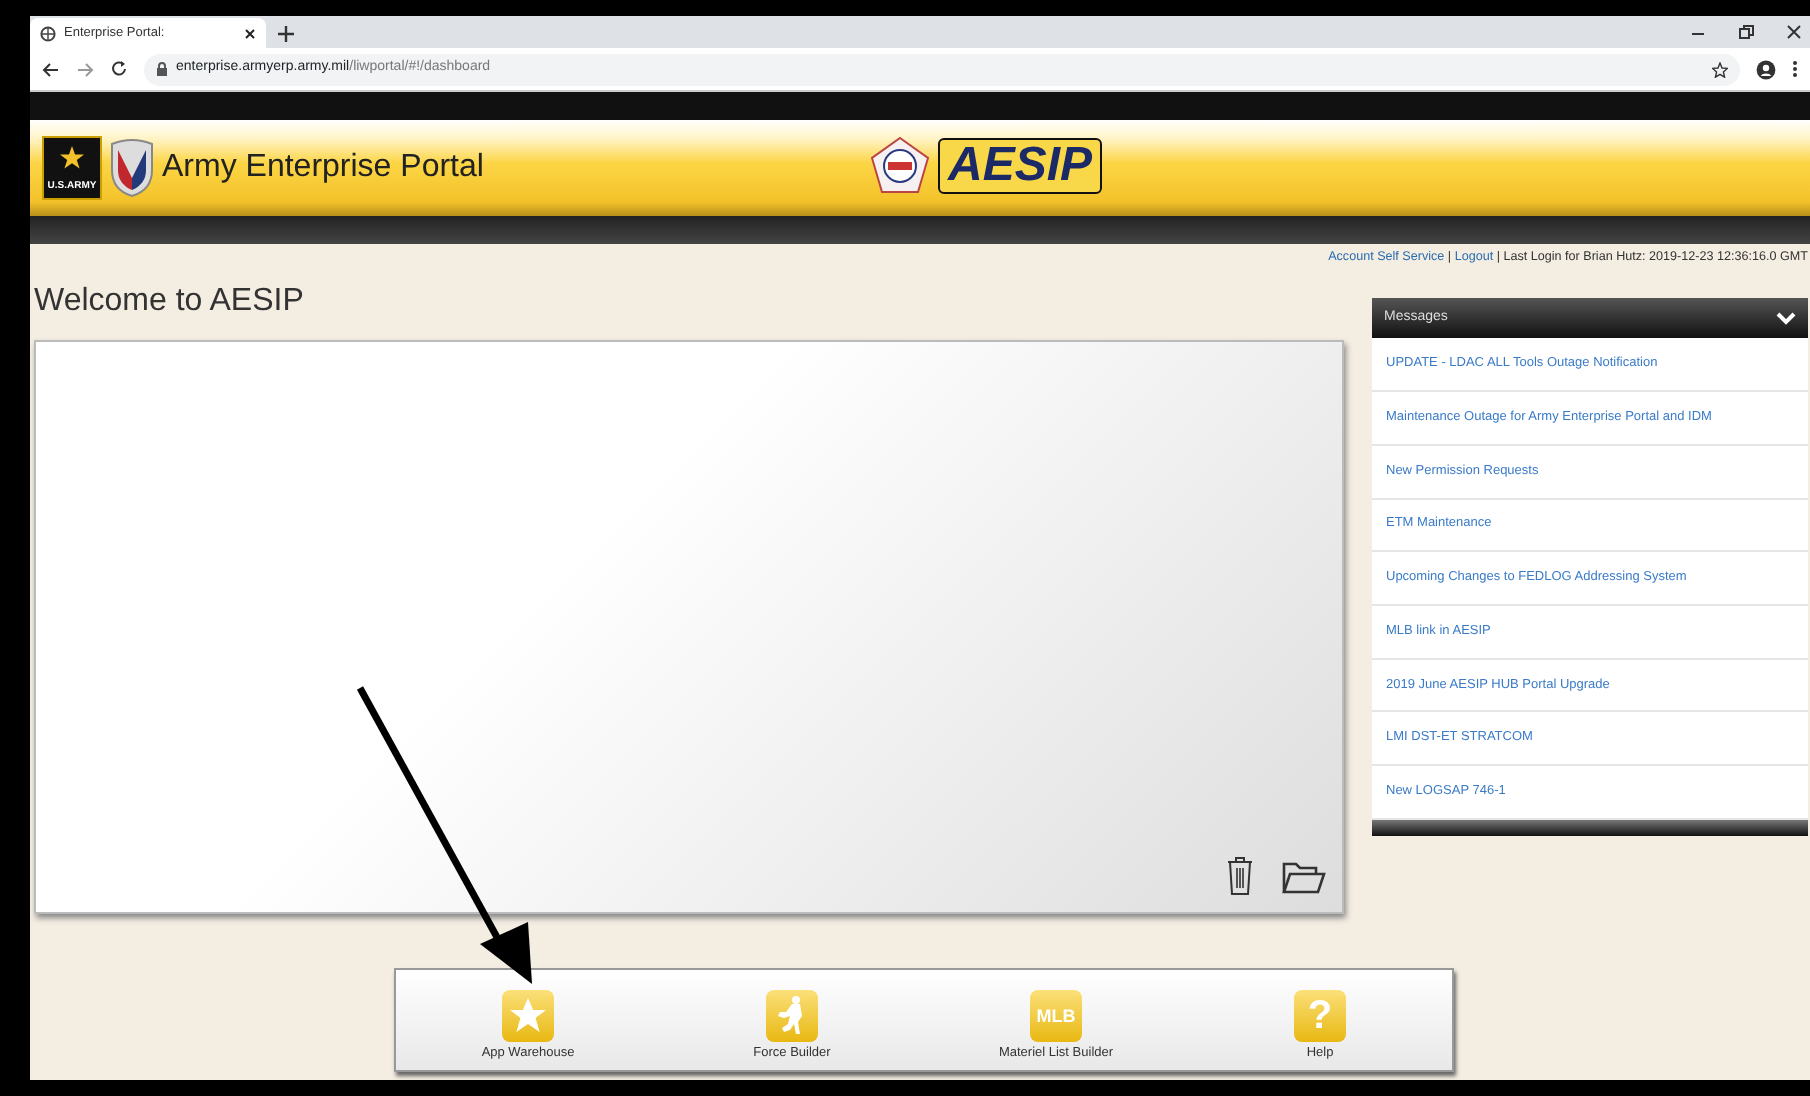 The height and width of the screenshot is (1096, 1810). Describe the element at coordinates (48, 33) in the screenshot. I see `globe-icon` at that location.